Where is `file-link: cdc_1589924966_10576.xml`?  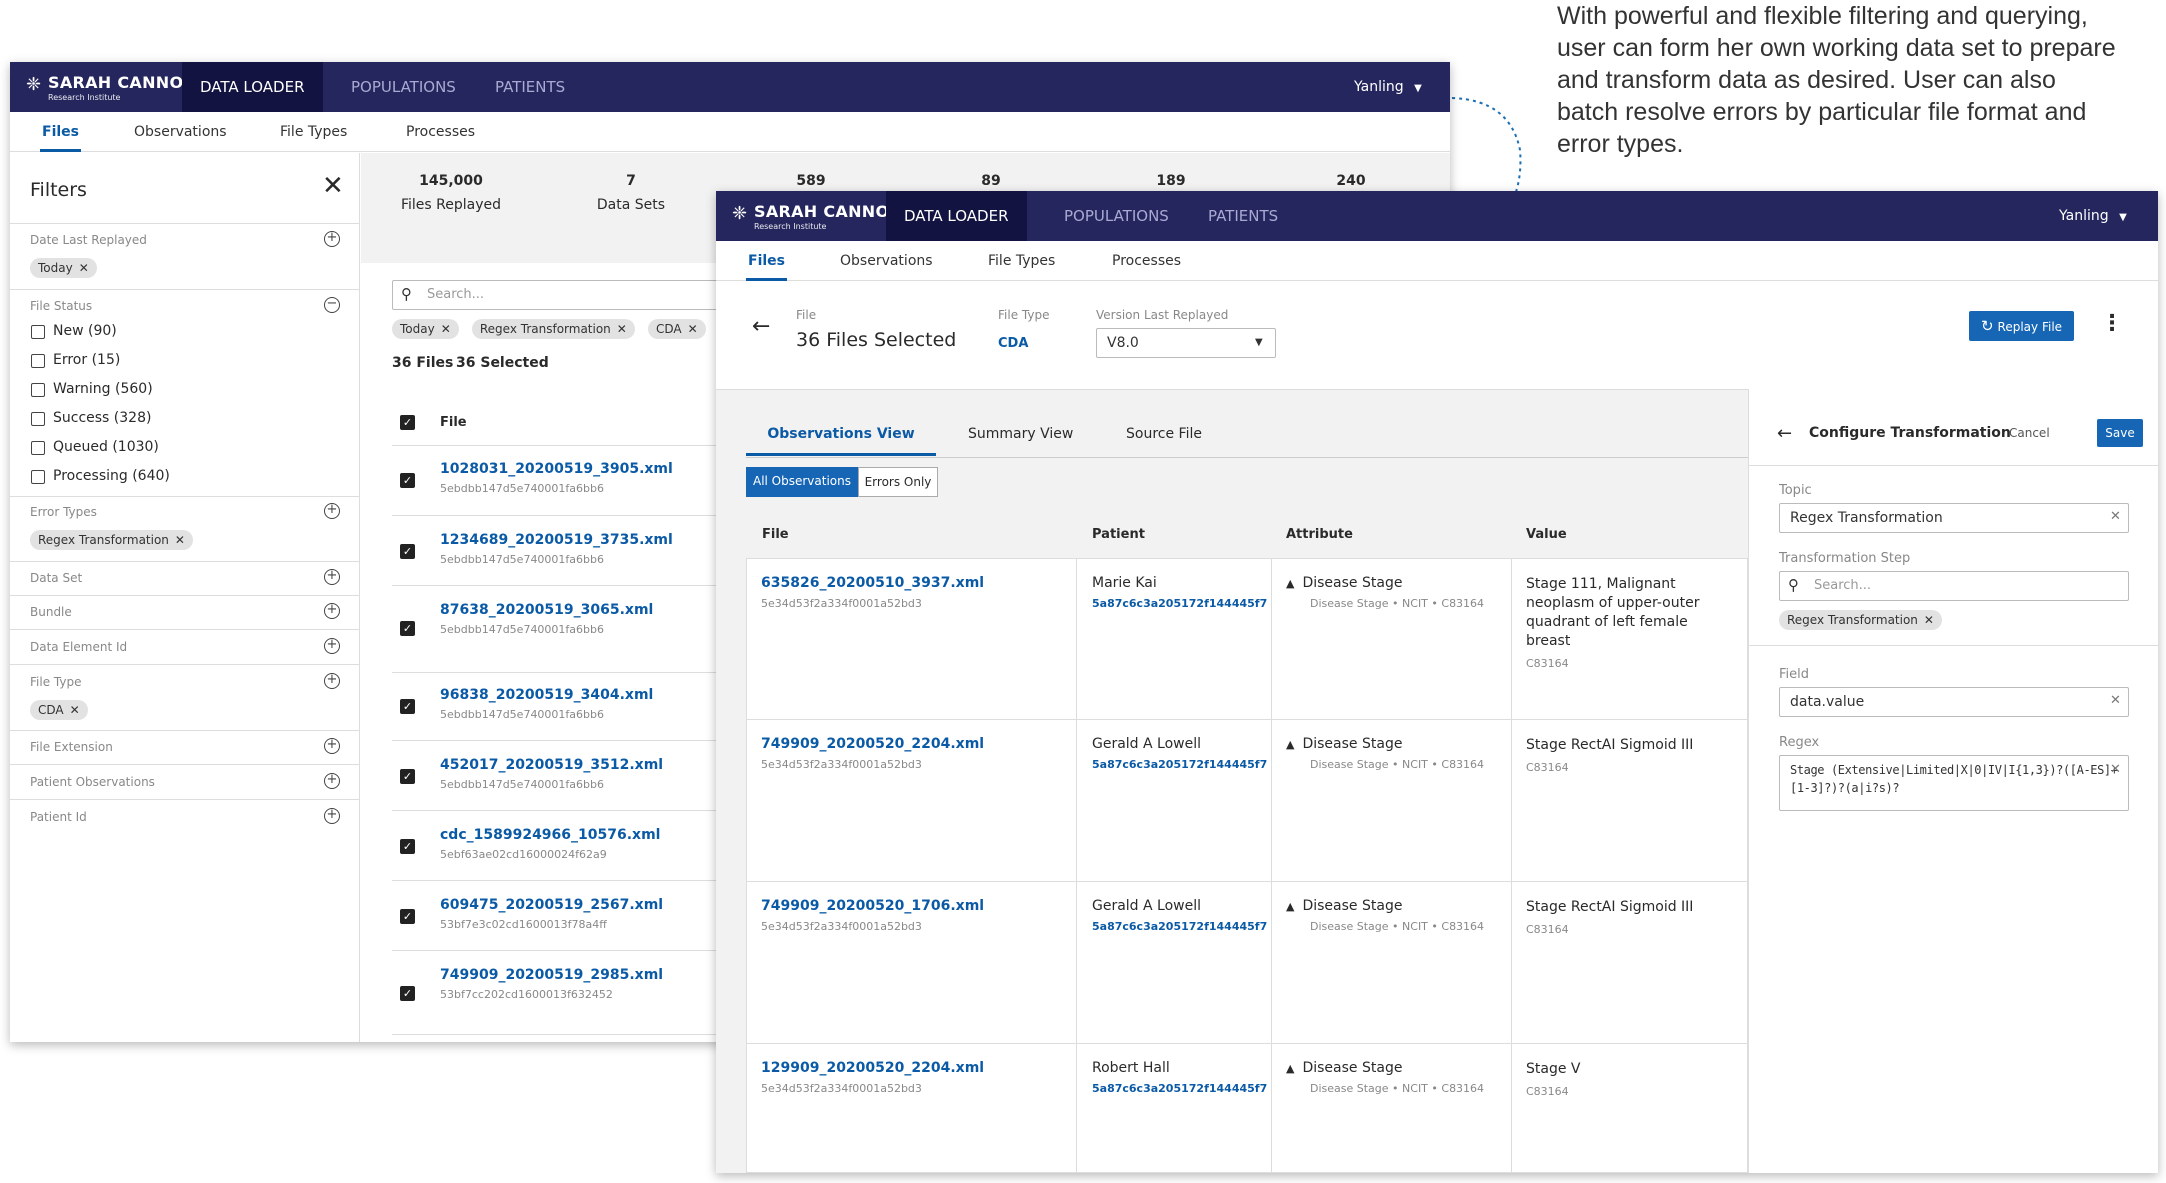
file-link: cdc_1589924966_10576.xml is located at coordinates (550, 835).